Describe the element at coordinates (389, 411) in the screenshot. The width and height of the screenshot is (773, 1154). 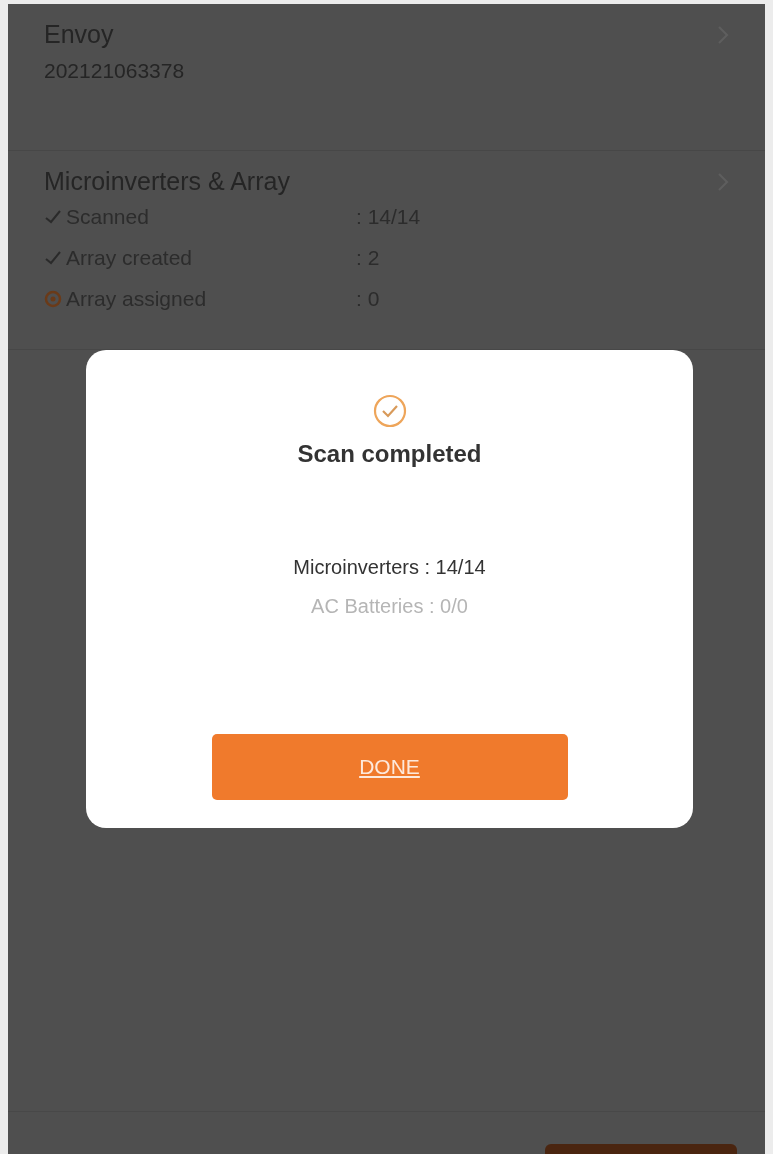
I see `check-circle-icon` at that location.